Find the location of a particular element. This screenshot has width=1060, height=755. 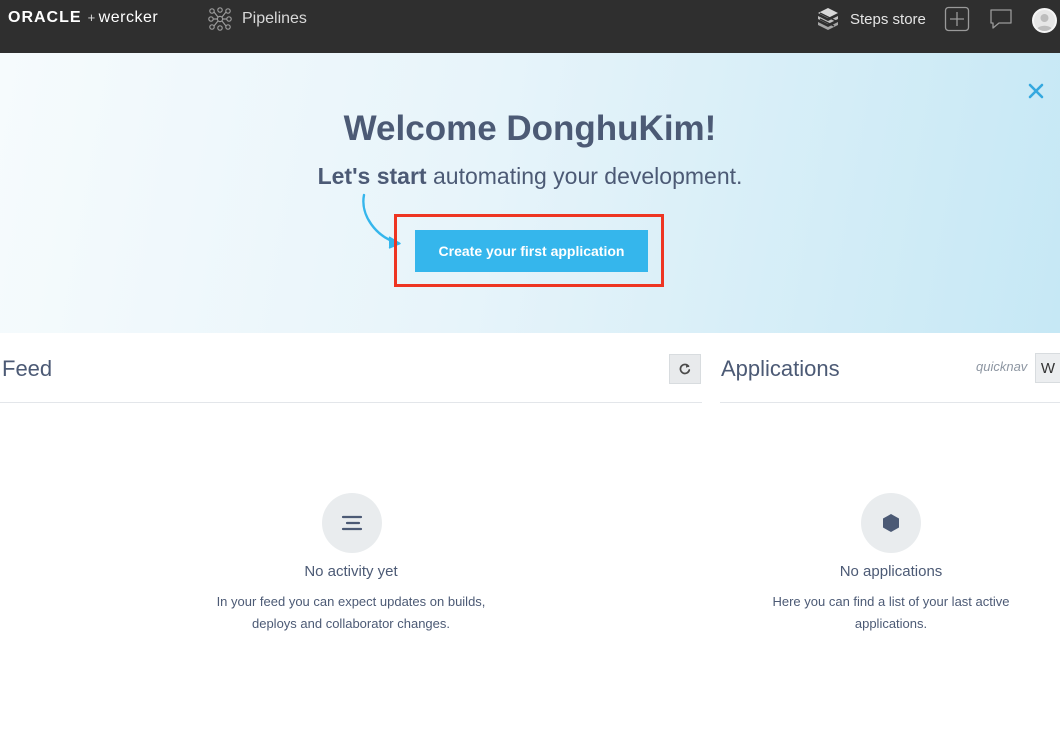

user-avatar is located at coordinates (1044, 20).